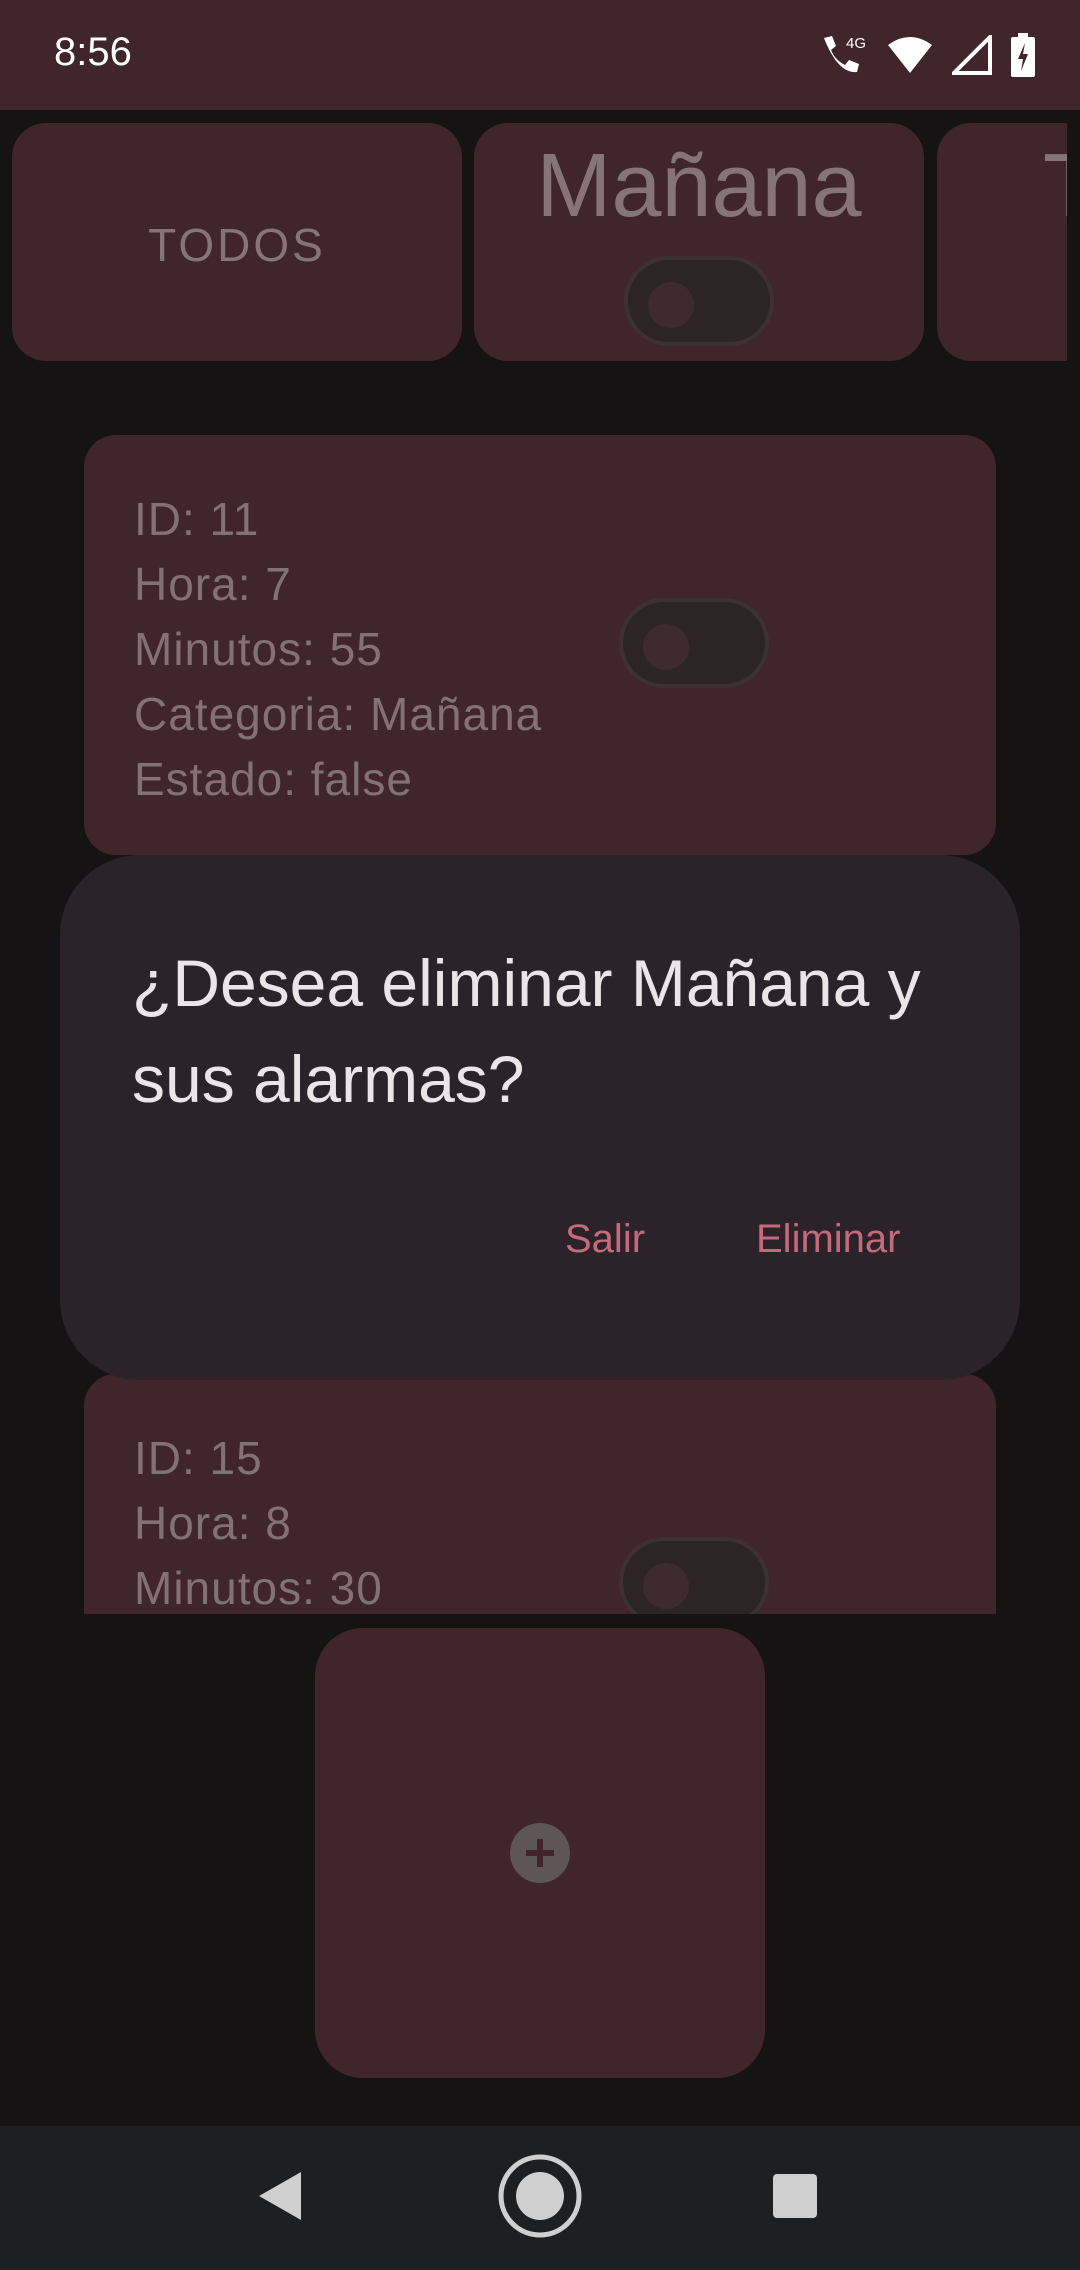 The image size is (1080, 2270). What do you see at coordinates (197, 519) in the screenshot?
I see `alarm-id: ID: 11` at bounding box center [197, 519].